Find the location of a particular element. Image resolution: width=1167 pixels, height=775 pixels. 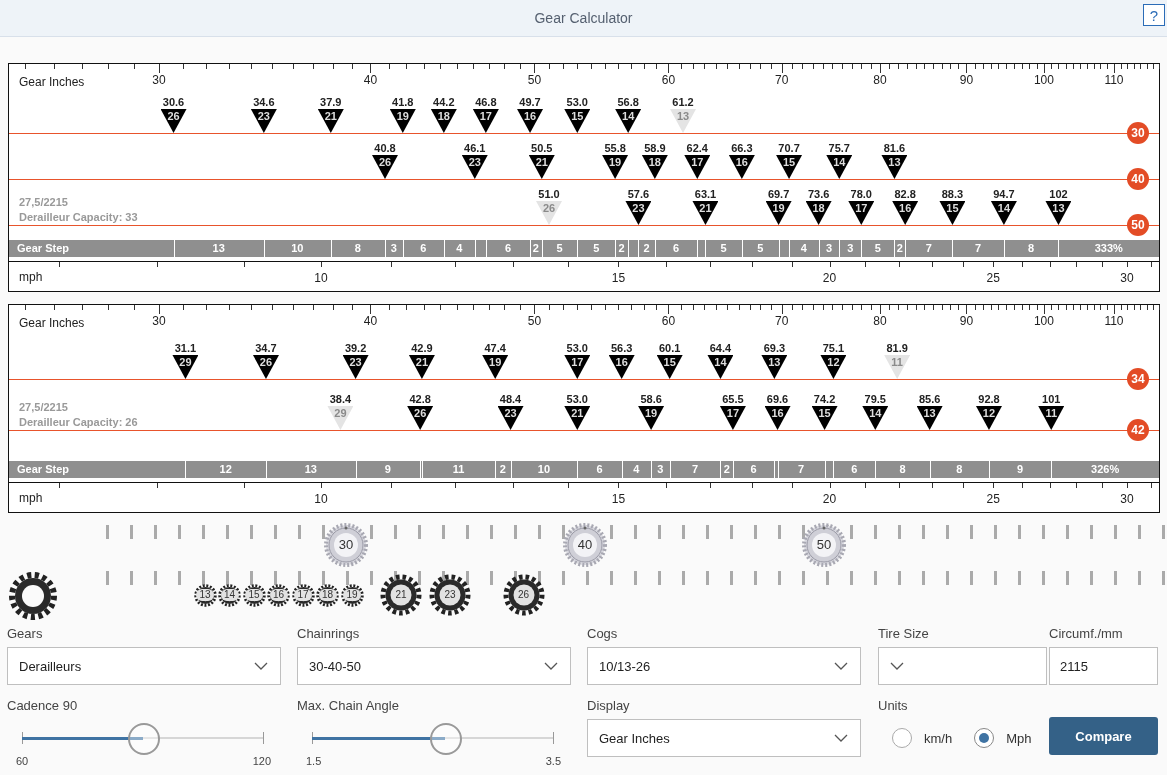

gear-inches-value: 55.8 is located at coordinates (615, 148).